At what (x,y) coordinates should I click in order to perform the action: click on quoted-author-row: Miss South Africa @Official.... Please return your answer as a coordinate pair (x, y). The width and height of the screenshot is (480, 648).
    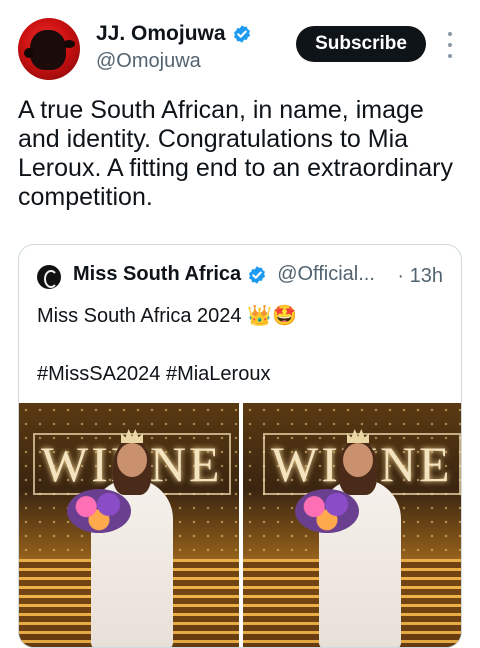
    Looking at the image, I should click on (224, 274).